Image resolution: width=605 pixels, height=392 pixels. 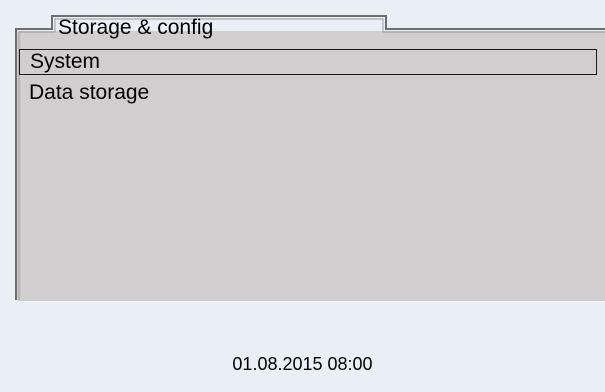 What do you see at coordinates (302, 364) in the screenshot?
I see `datetime-display: 01.08.2015 08:00` at bounding box center [302, 364].